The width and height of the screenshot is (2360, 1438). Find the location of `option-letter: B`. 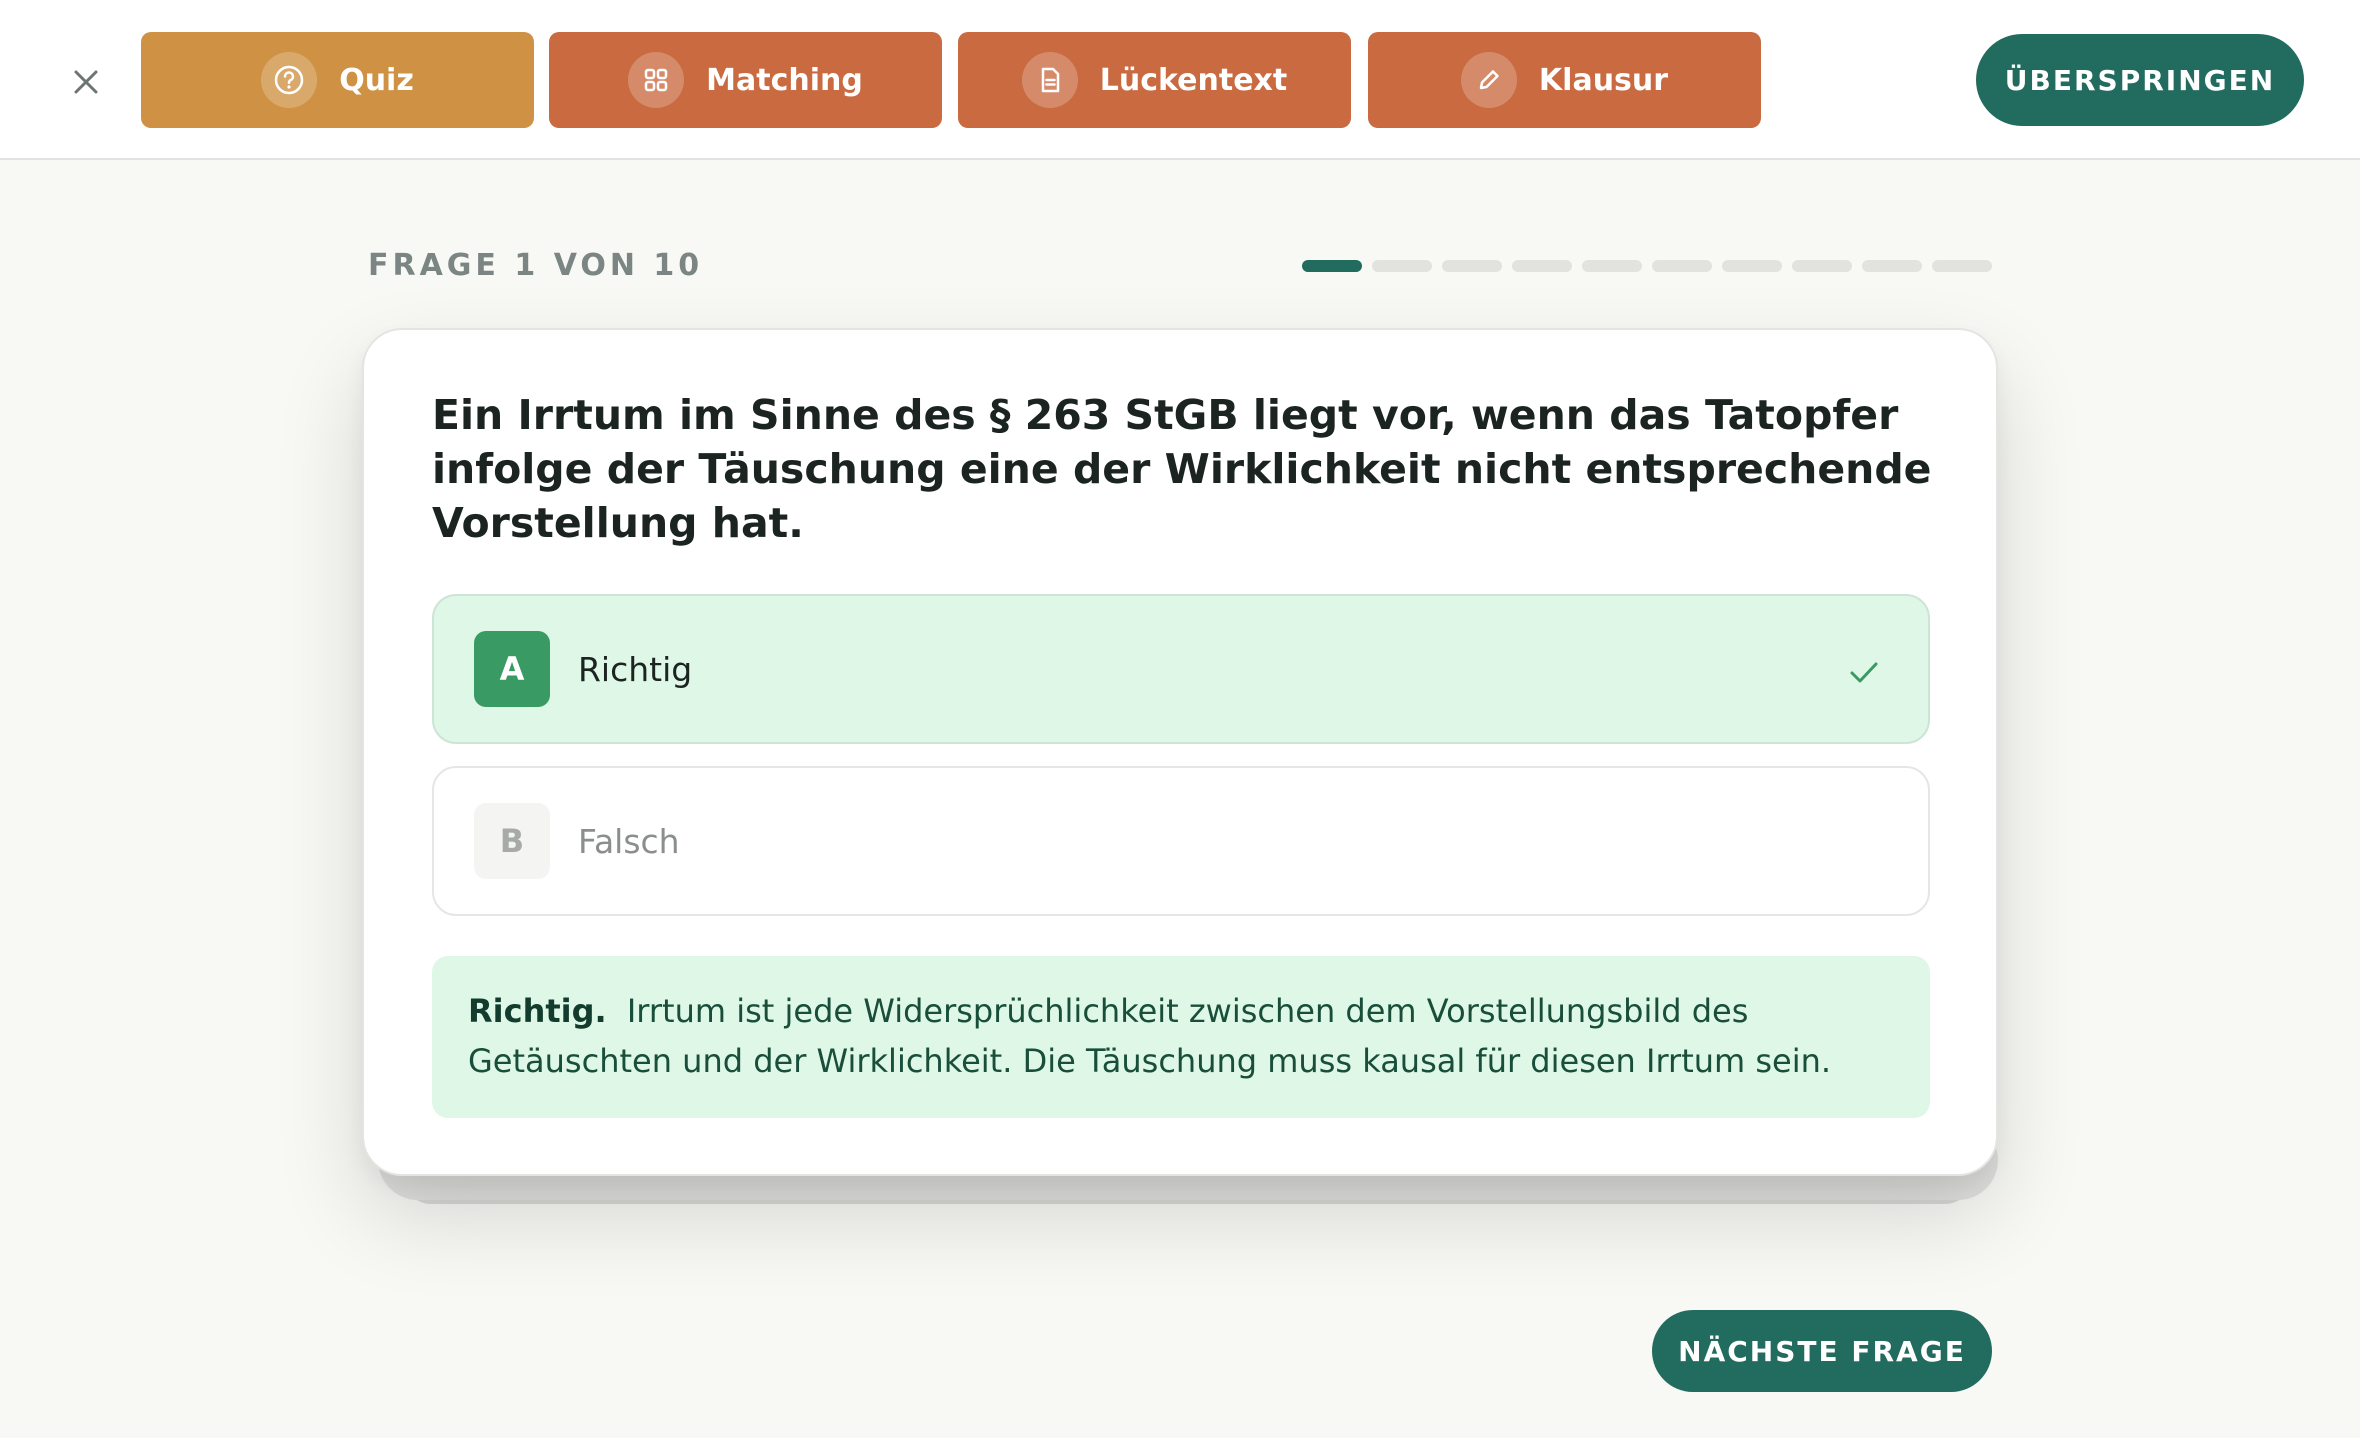

option-letter: B is located at coordinates (512, 841).